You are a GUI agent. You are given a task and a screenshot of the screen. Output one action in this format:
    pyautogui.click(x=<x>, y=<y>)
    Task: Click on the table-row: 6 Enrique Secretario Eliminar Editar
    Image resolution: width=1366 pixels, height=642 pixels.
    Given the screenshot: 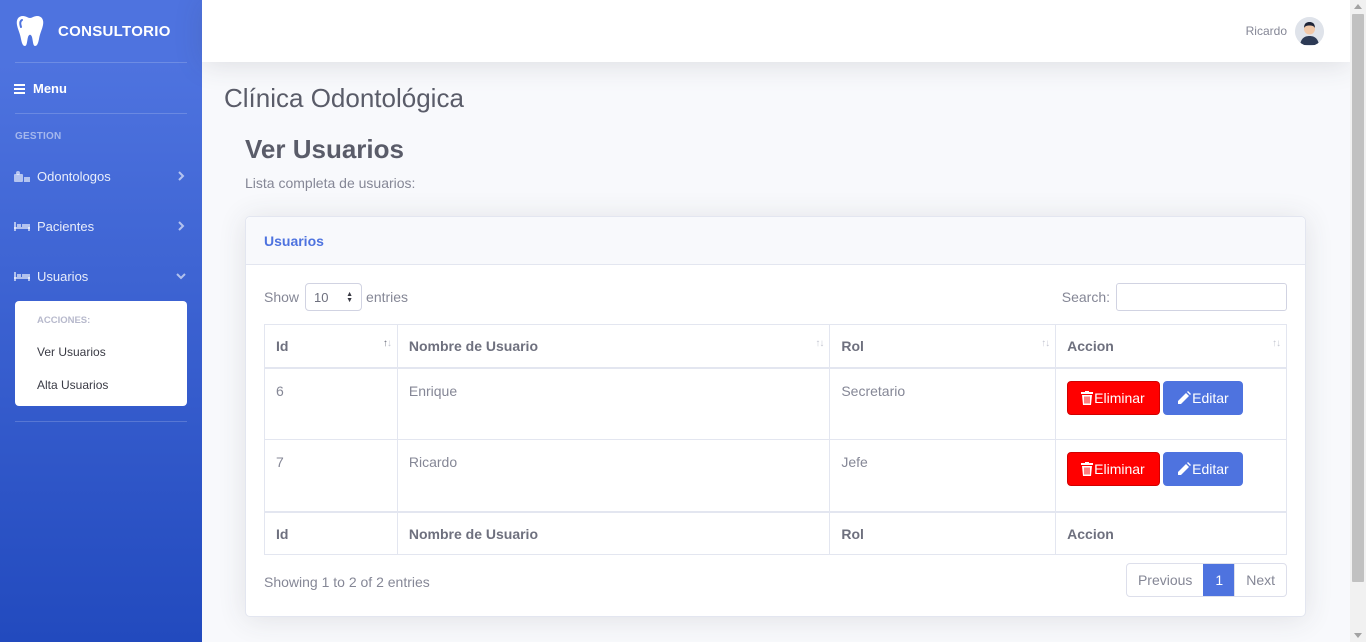 What is the action you would take?
    pyautogui.click(x=775, y=403)
    